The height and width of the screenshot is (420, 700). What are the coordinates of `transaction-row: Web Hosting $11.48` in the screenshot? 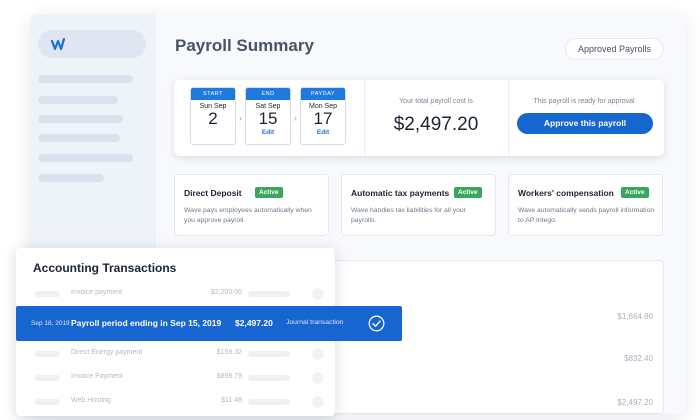 It's located at (175, 403).